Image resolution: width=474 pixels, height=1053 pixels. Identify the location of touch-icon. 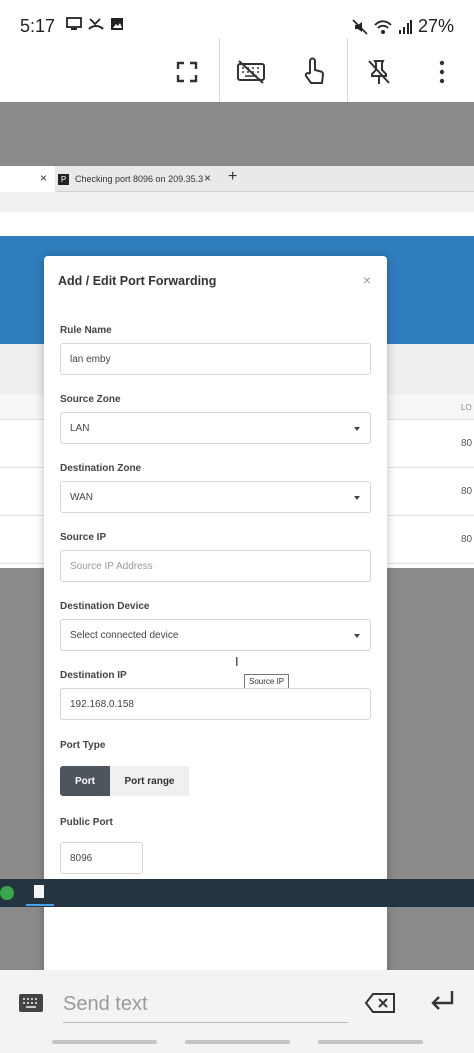
(314, 70).